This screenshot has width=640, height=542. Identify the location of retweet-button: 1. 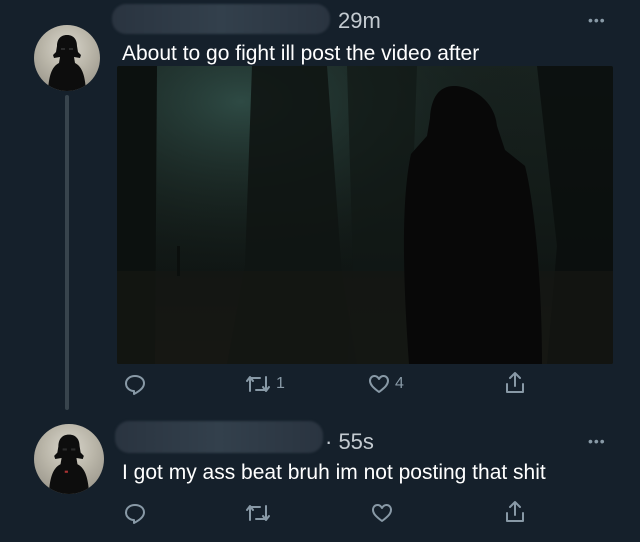
(264, 384).